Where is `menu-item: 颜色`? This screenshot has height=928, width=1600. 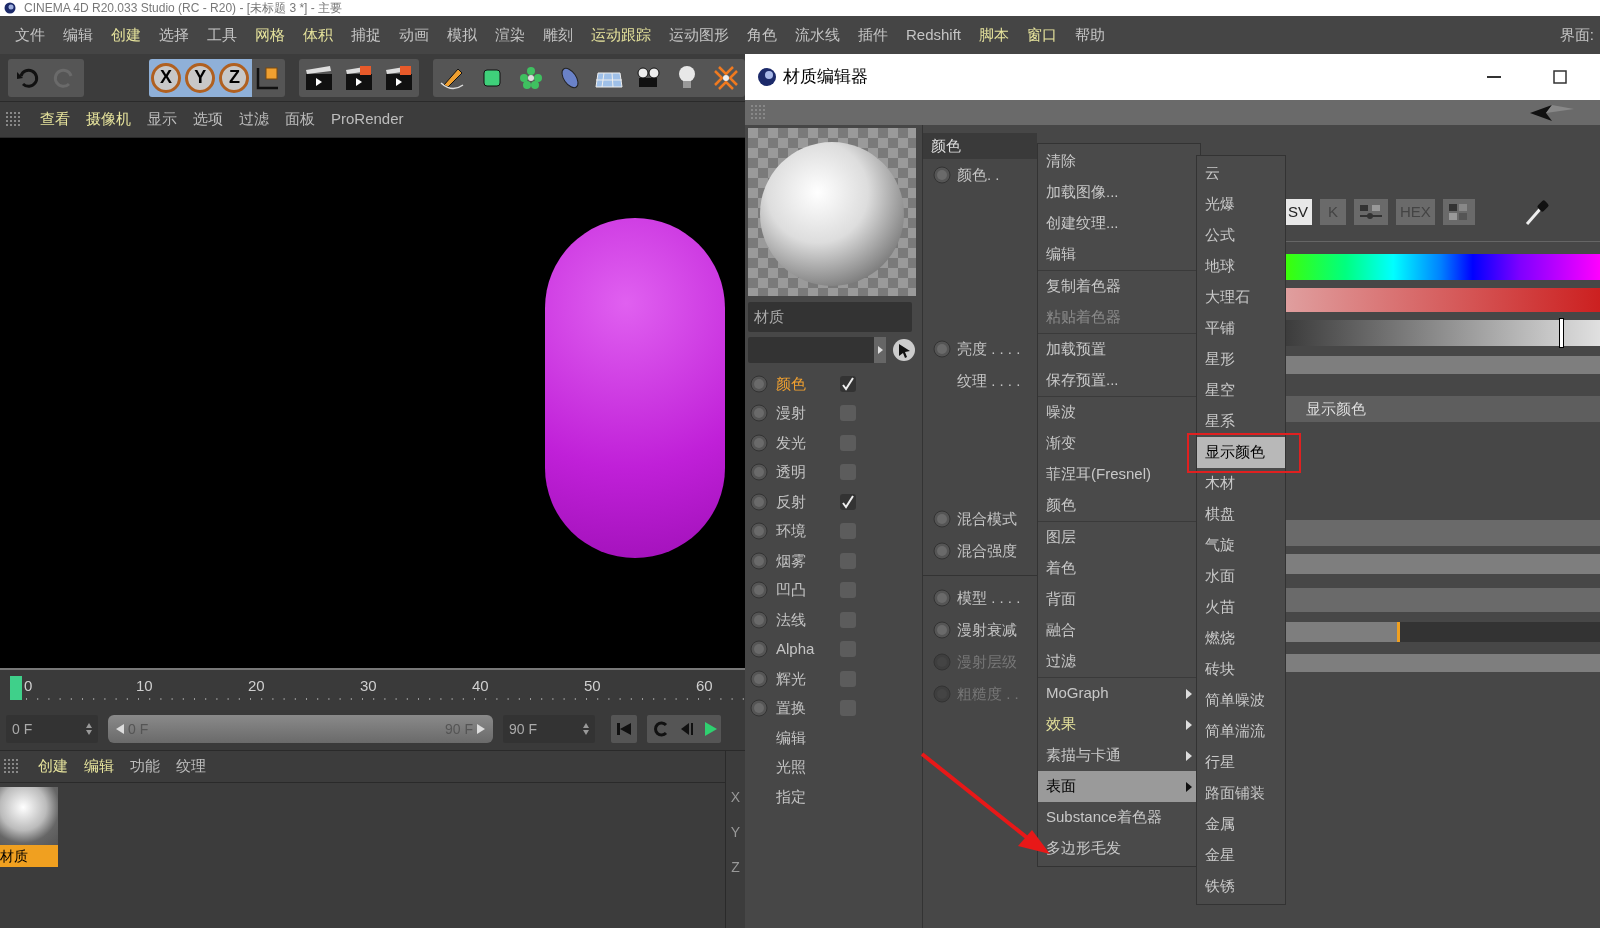
menu-item: 颜色 is located at coordinates (1119, 505).